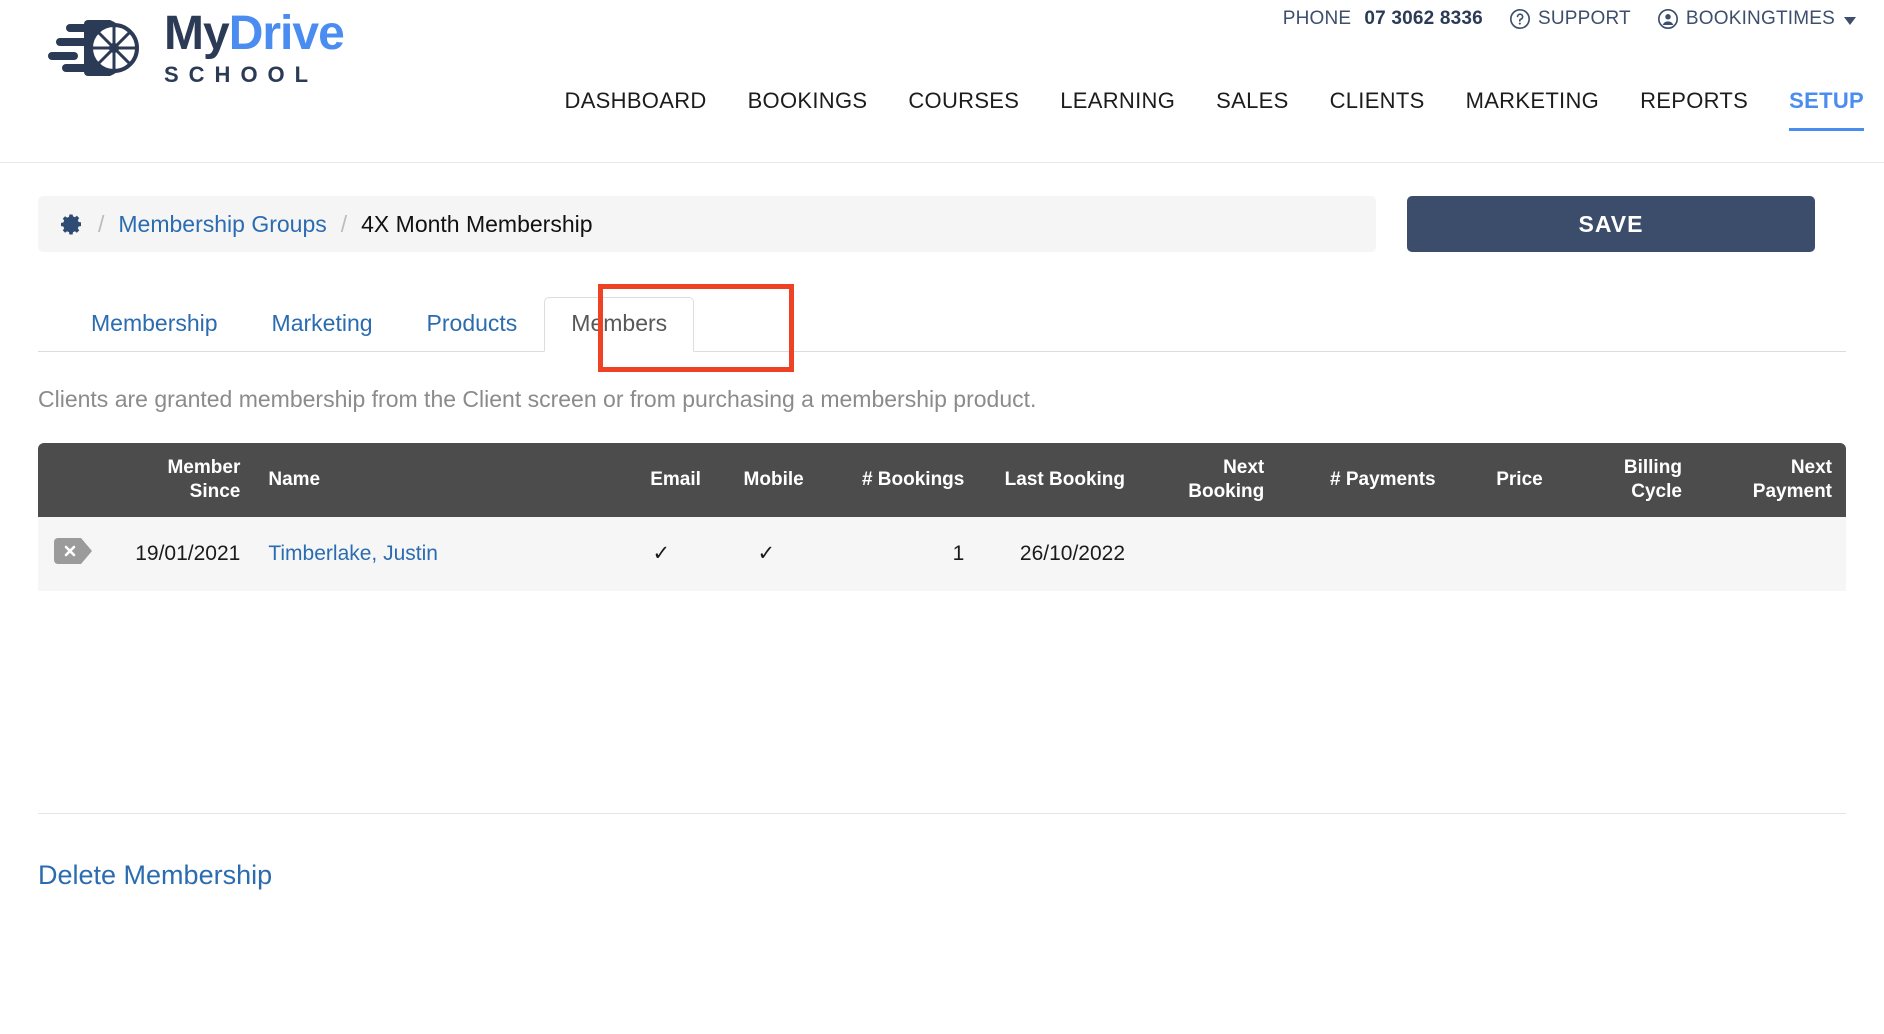 The height and width of the screenshot is (1034, 1884). I want to click on delete-membership-link: Delete Membership, so click(155, 875).